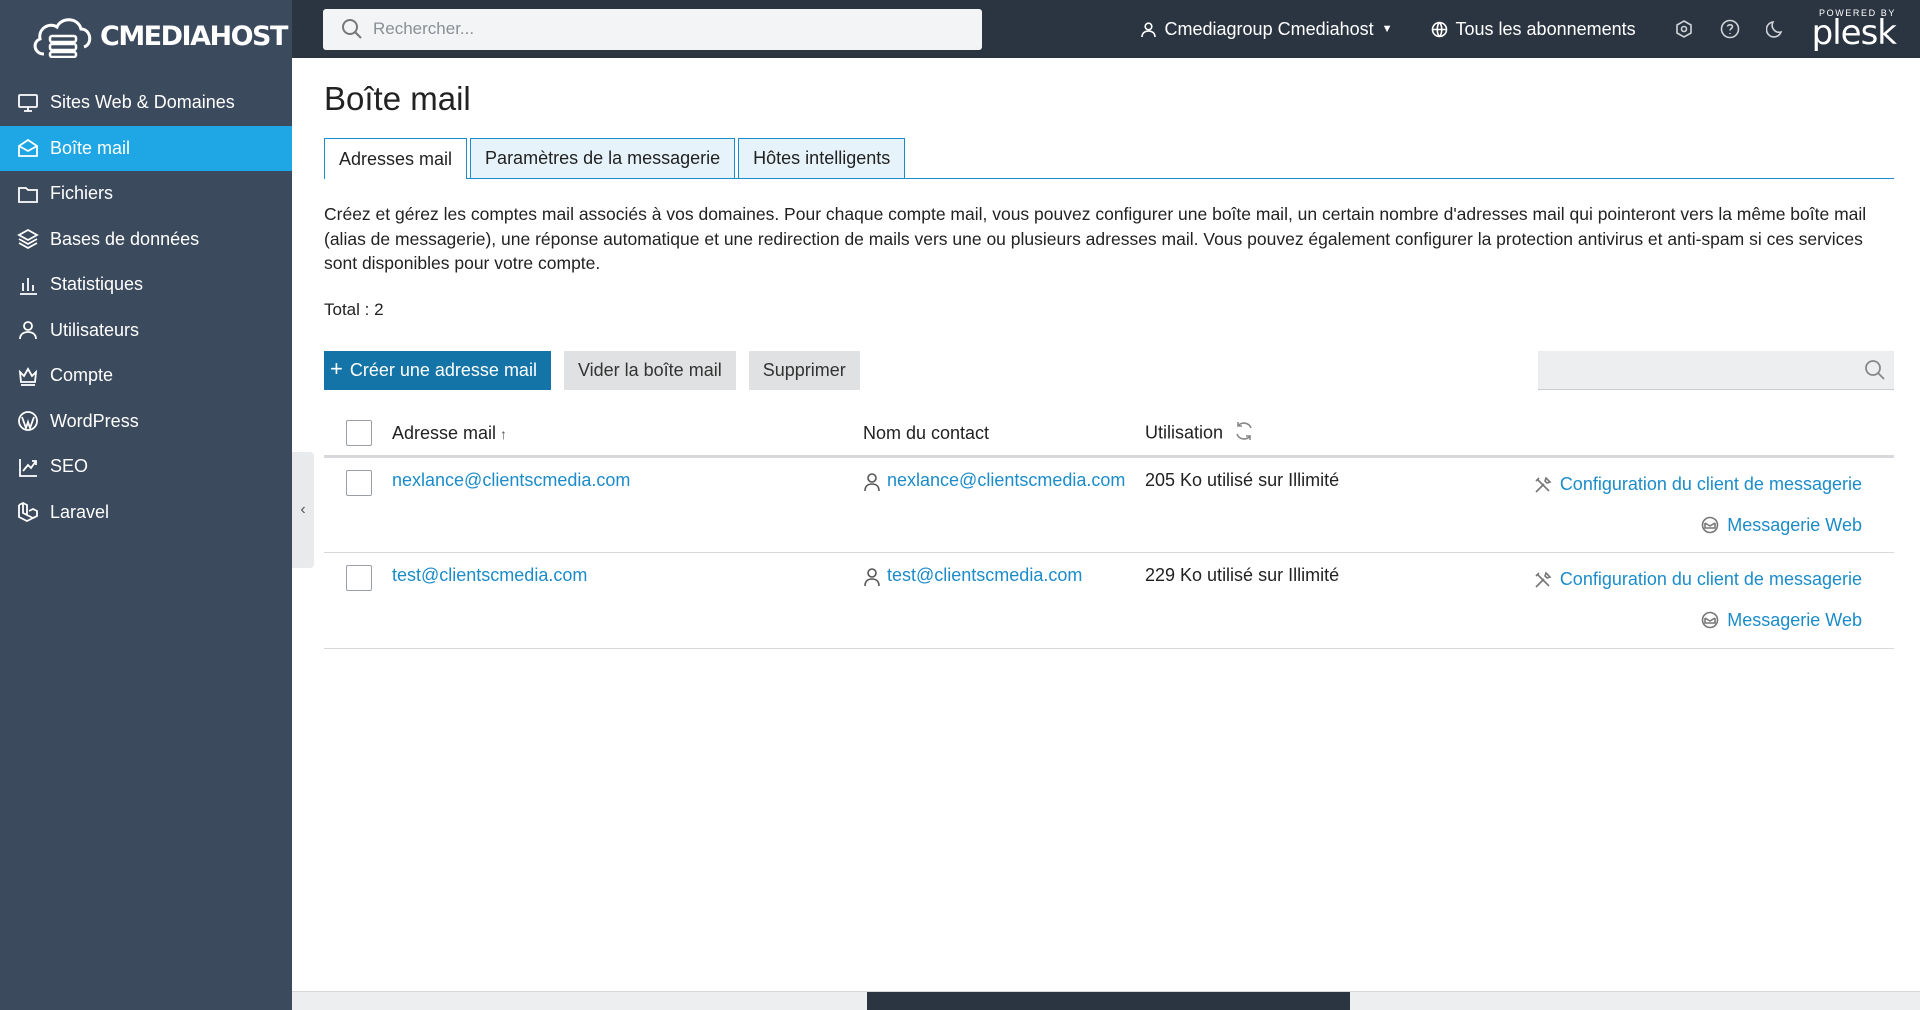 The width and height of the screenshot is (1920, 1010). Describe the element at coordinates (28, 194) in the screenshot. I see `folder-icon` at that location.